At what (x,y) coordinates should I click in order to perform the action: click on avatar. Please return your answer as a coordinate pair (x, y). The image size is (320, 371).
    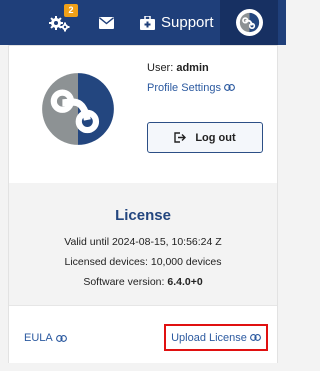
    Looking at the image, I should click on (249, 22).